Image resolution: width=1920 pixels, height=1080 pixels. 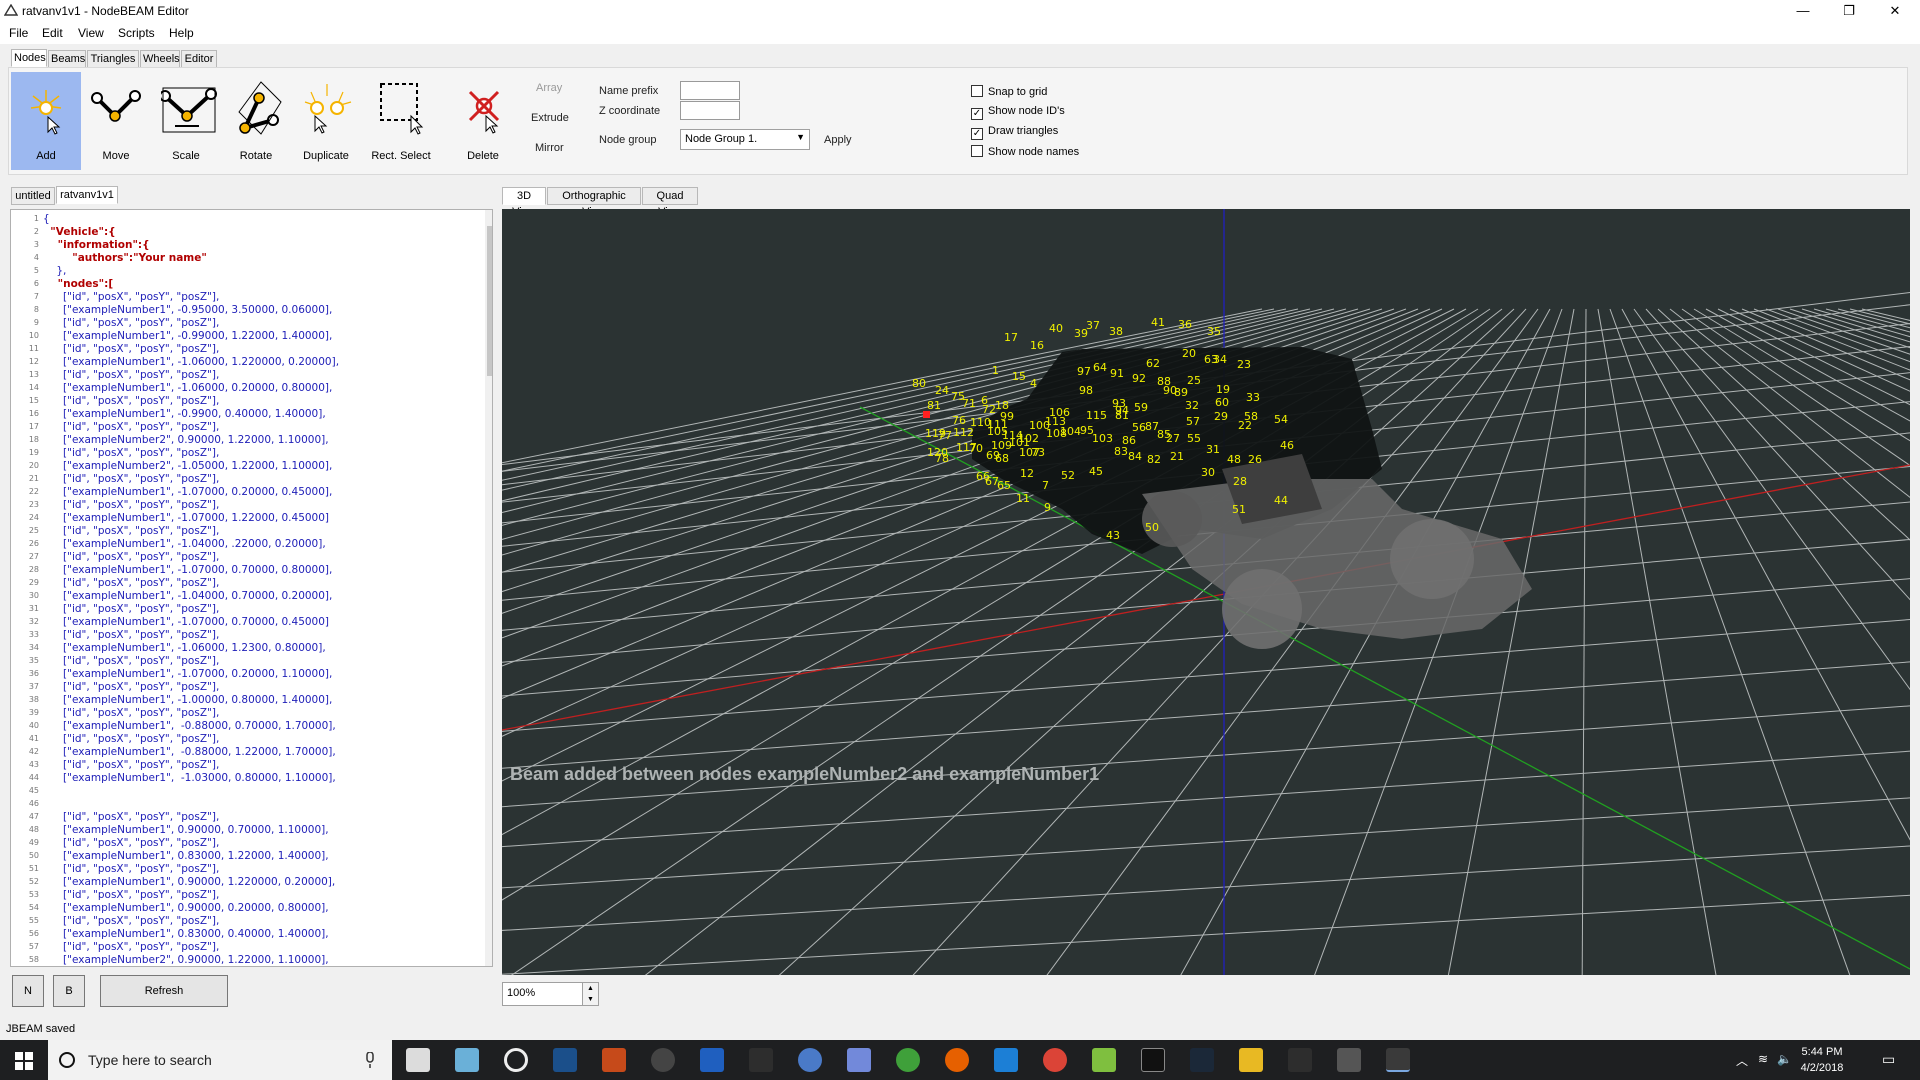 What do you see at coordinates (1116, 331) in the screenshot?
I see `node-id-label: 38` at bounding box center [1116, 331].